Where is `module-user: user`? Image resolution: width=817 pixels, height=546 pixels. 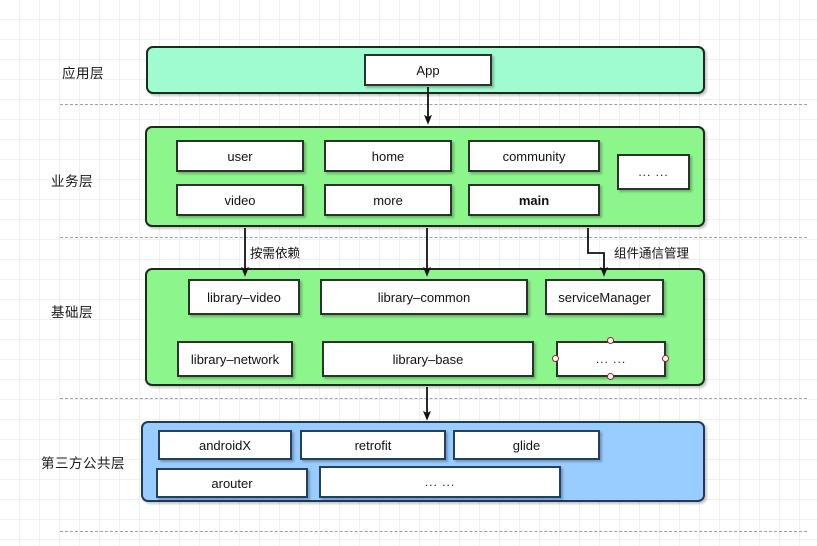 module-user: user is located at coordinates (240, 156).